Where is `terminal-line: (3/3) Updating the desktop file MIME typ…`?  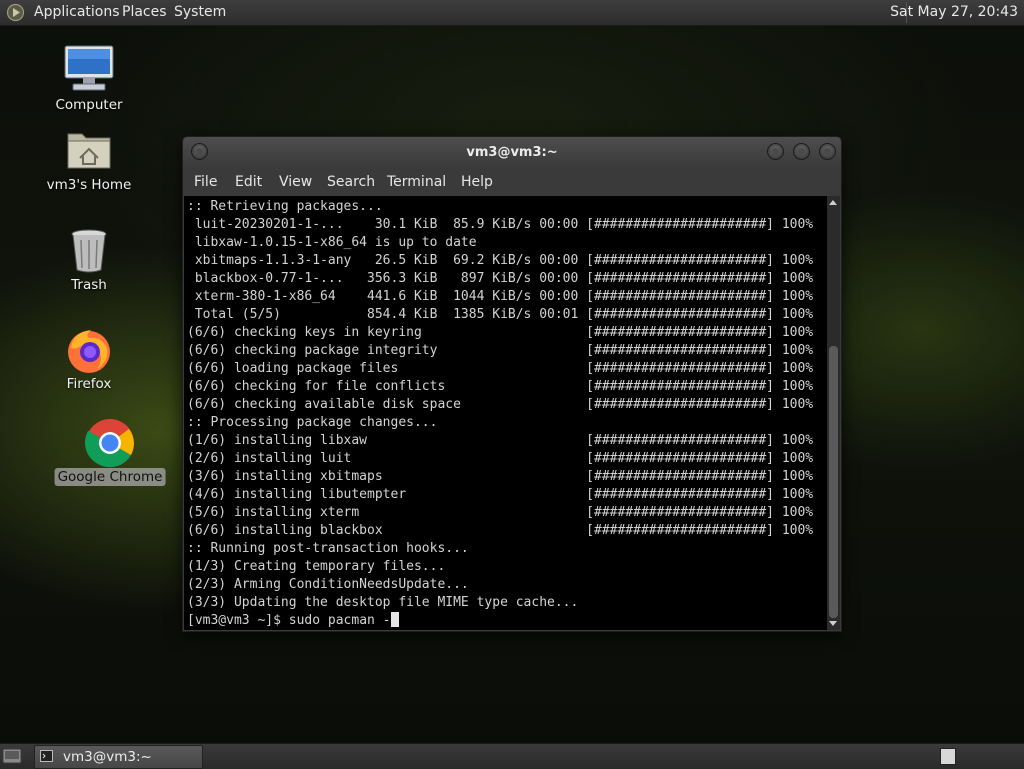 terminal-line: (3/3) Updating the desktop file MIME typ… is located at coordinates (383, 602).